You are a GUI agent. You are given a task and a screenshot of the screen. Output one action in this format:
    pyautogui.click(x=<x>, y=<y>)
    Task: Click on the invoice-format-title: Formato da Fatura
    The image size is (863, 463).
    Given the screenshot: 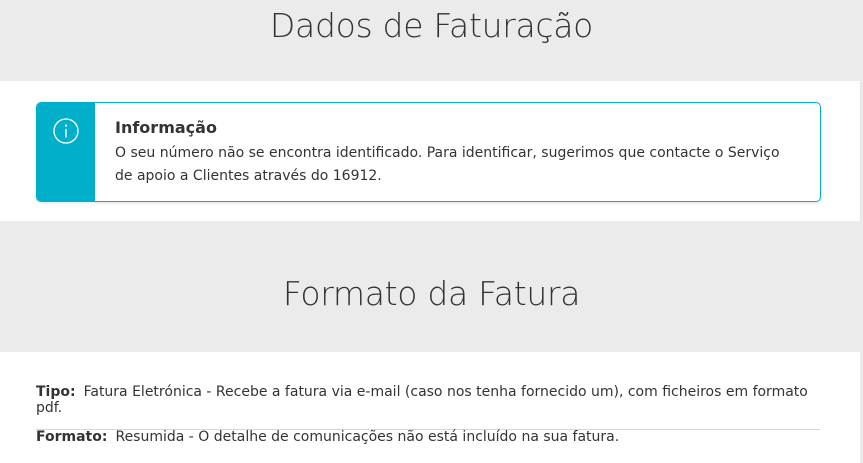 What is the action you would take?
    pyautogui.click(x=431, y=293)
    